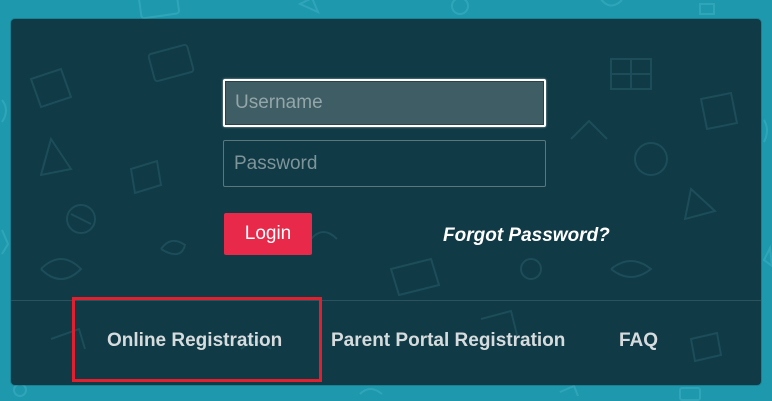 This screenshot has height=401, width=772. I want to click on faq-link: FAQ, so click(638, 341).